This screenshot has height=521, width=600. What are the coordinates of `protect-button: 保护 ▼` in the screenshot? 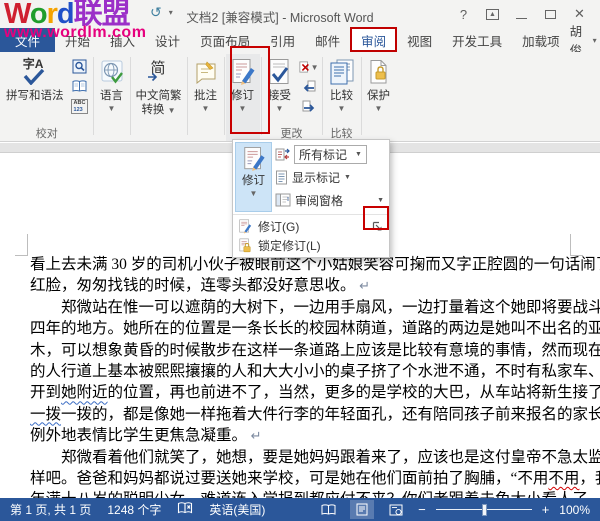 It's located at (379, 84).